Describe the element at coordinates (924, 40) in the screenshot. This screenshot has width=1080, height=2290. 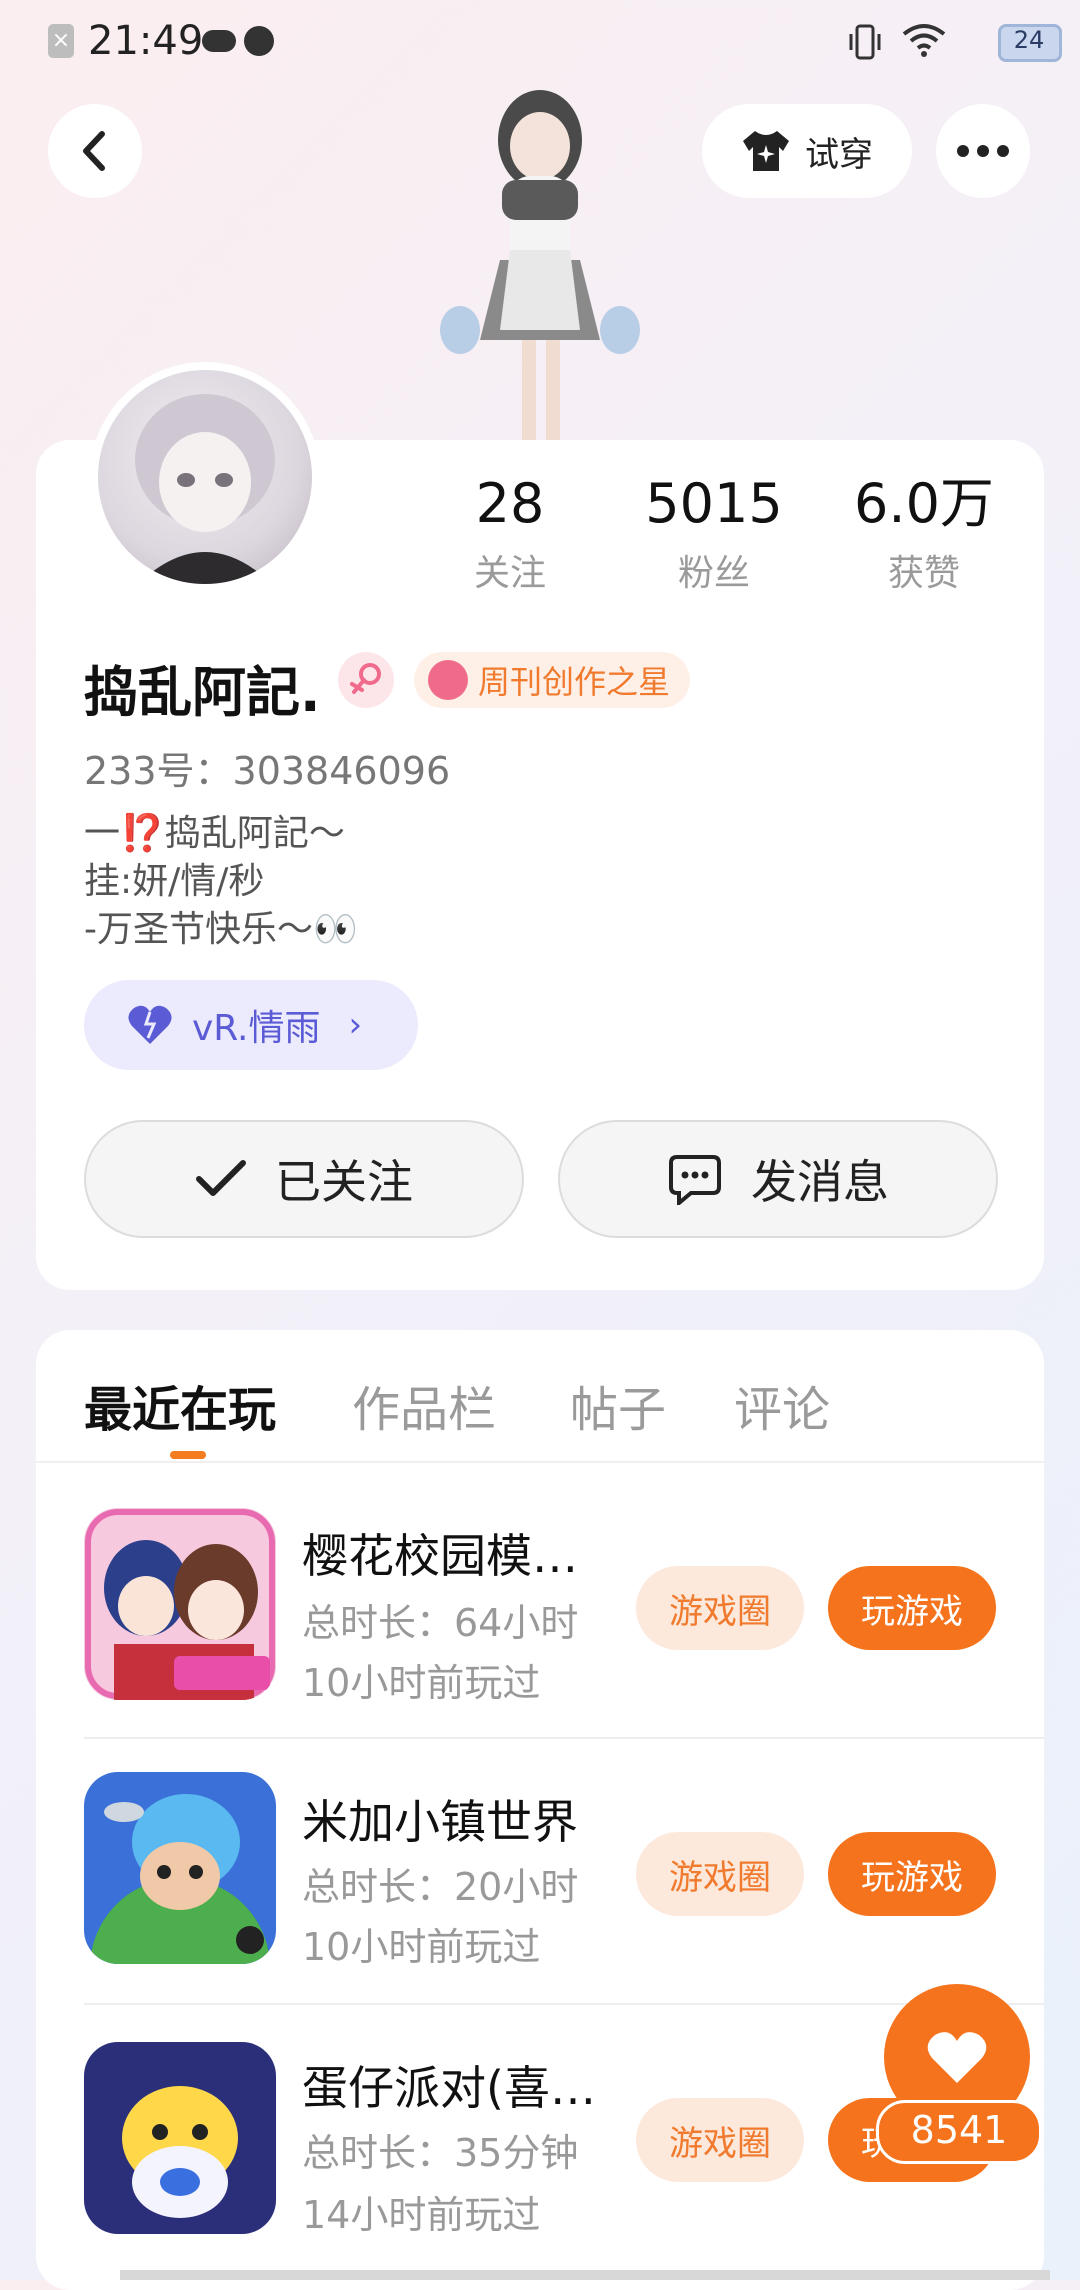
I see `wifi-icon` at that location.